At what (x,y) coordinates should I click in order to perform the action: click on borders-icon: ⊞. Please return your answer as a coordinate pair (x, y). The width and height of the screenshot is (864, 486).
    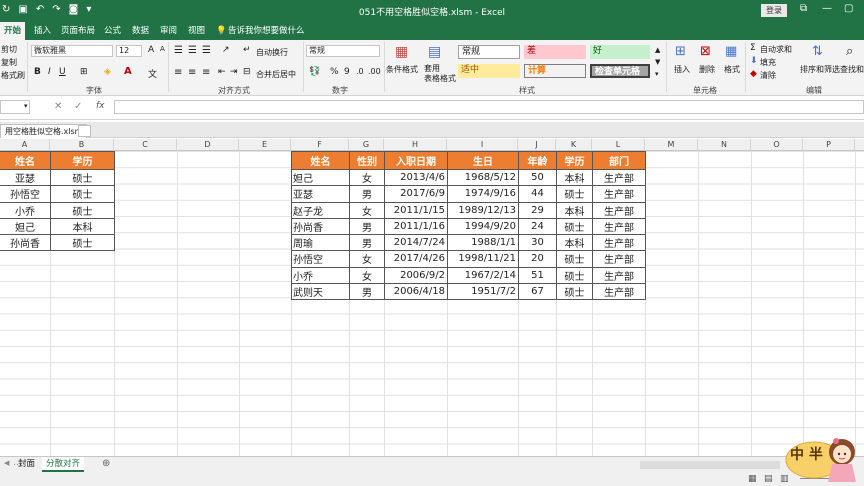
    Looking at the image, I should click on (84, 72).